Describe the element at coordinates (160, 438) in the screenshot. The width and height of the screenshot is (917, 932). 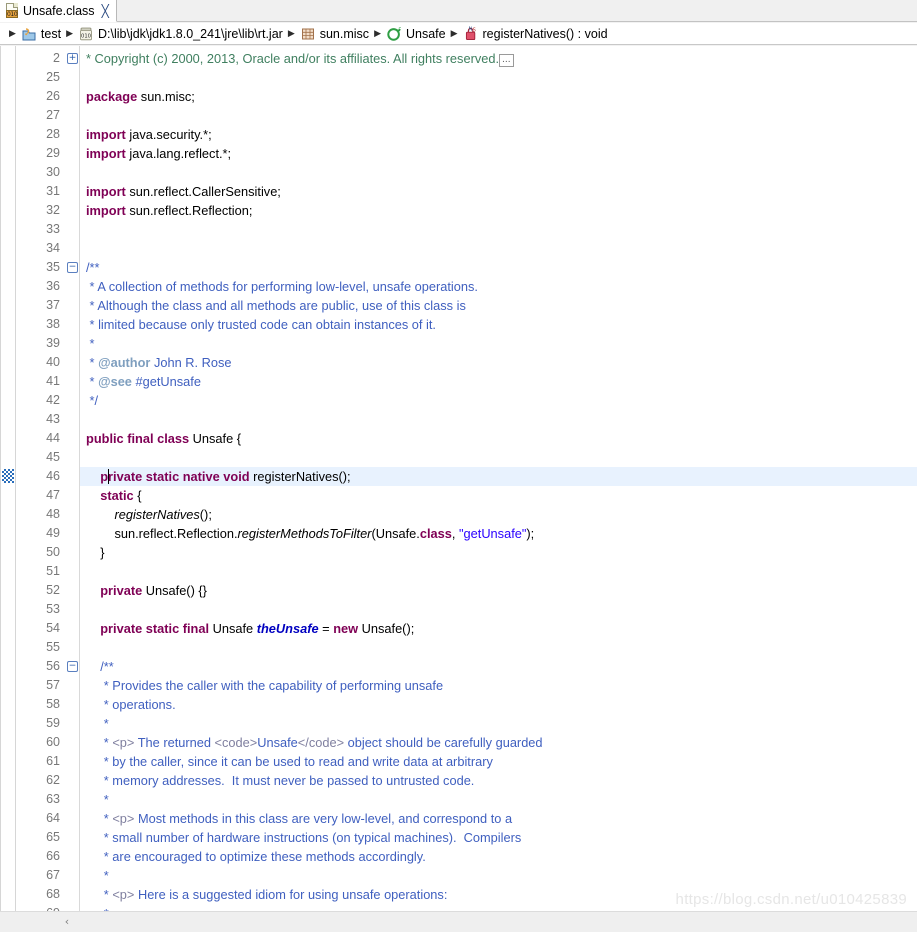
I see `code-line: public final class Unsafe {` at that location.